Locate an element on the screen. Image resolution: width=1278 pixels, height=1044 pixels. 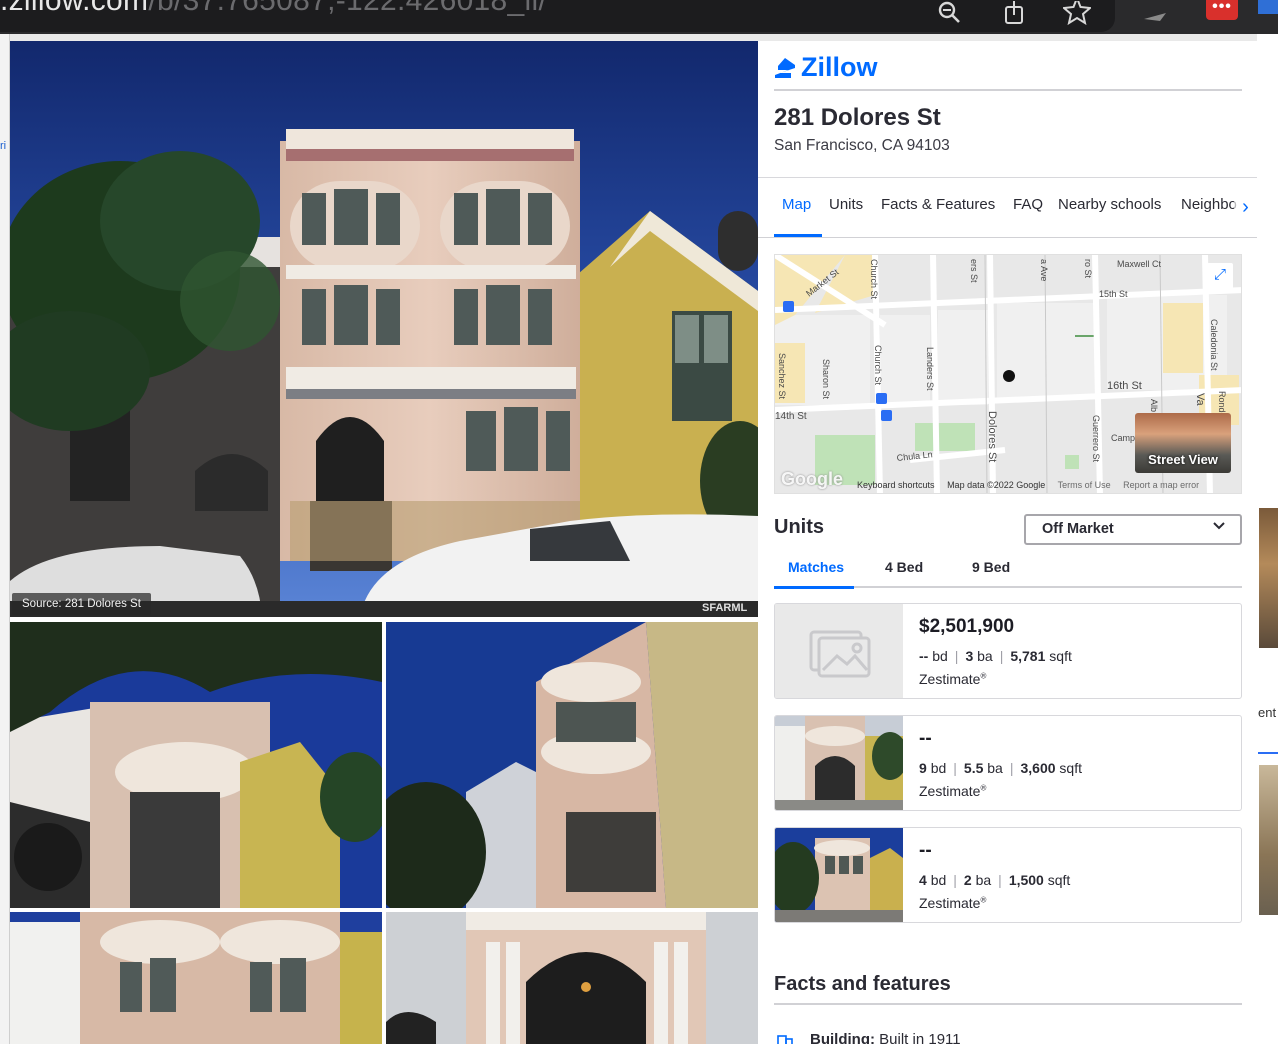
map-street-label: 14th St is located at coordinates (791, 416).